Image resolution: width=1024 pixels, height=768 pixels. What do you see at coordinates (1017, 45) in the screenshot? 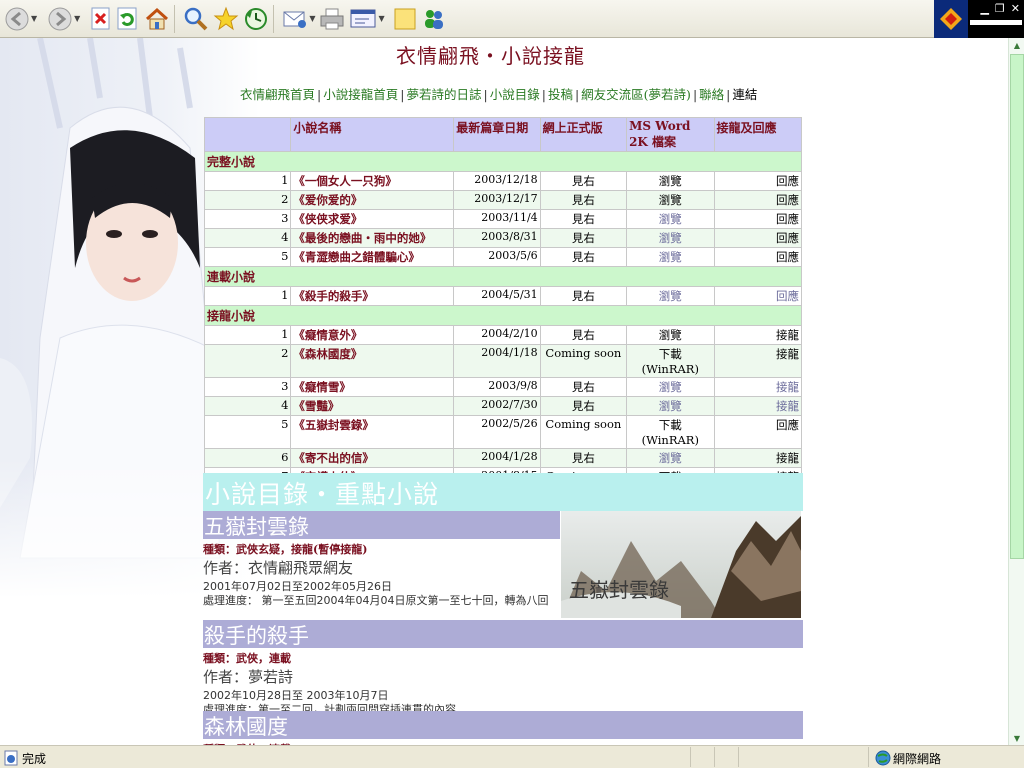
I see `scroll-up-arrow-icon: ▲` at bounding box center [1017, 45].